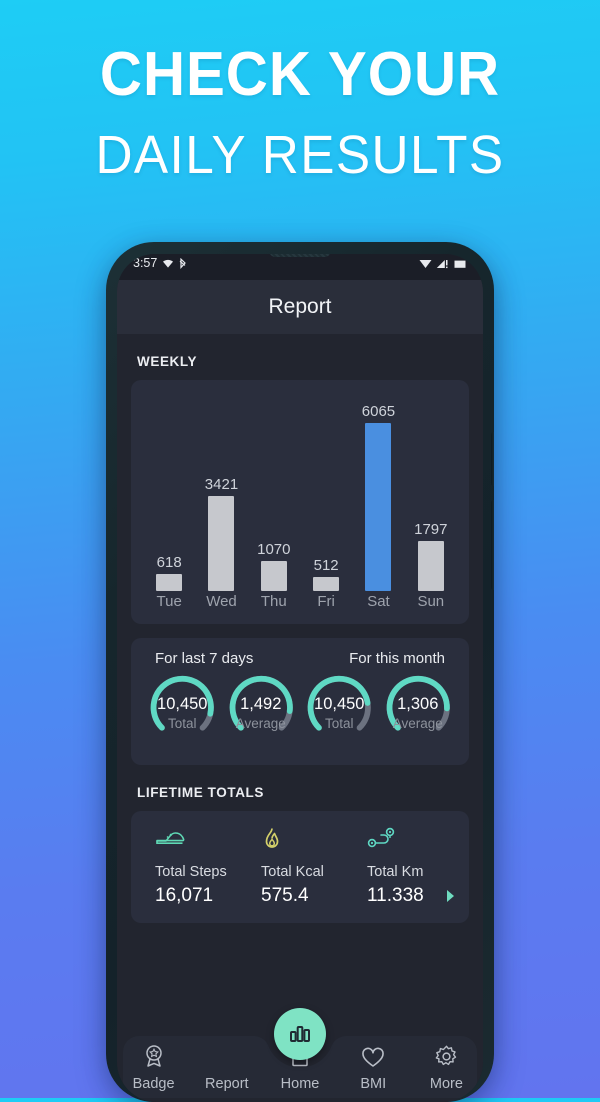 Image resolution: width=600 pixels, height=1102 pixels. I want to click on chart-bar-column: 3421 Wed, so click(221, 502).